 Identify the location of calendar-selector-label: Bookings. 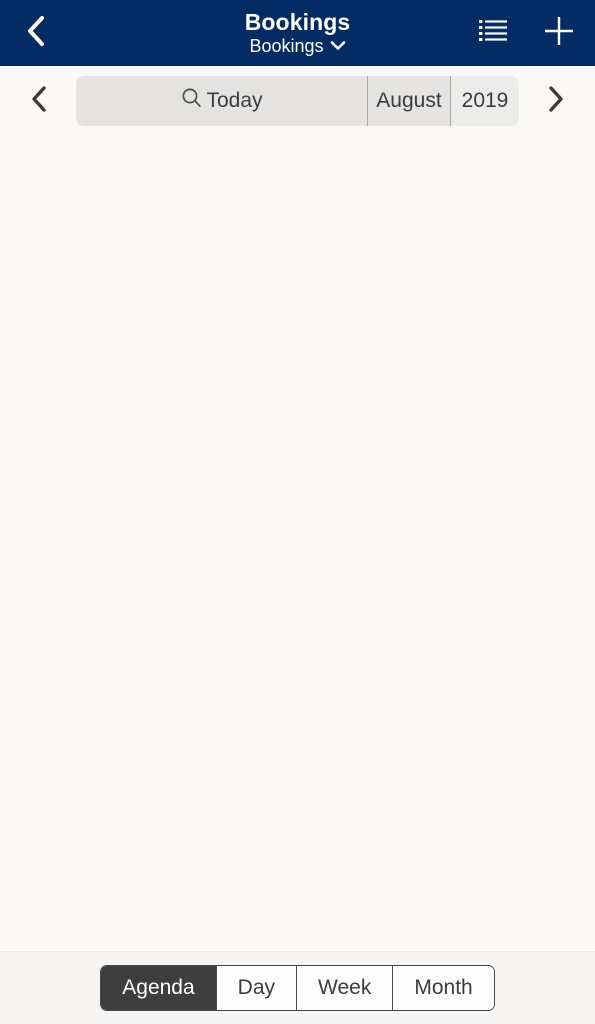
(286, 46).